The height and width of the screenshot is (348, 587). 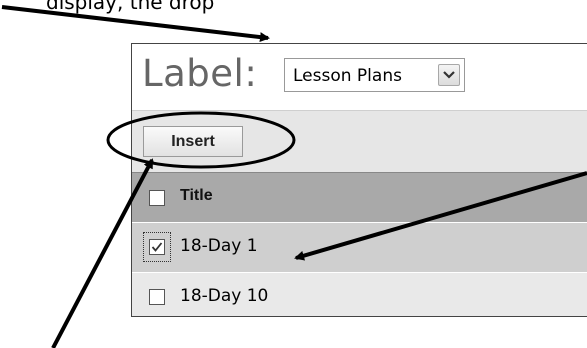 What do you see at coordinates (359, 197) in the screenshot?
I see `table-header: Title` at bounding box center [359, 197].